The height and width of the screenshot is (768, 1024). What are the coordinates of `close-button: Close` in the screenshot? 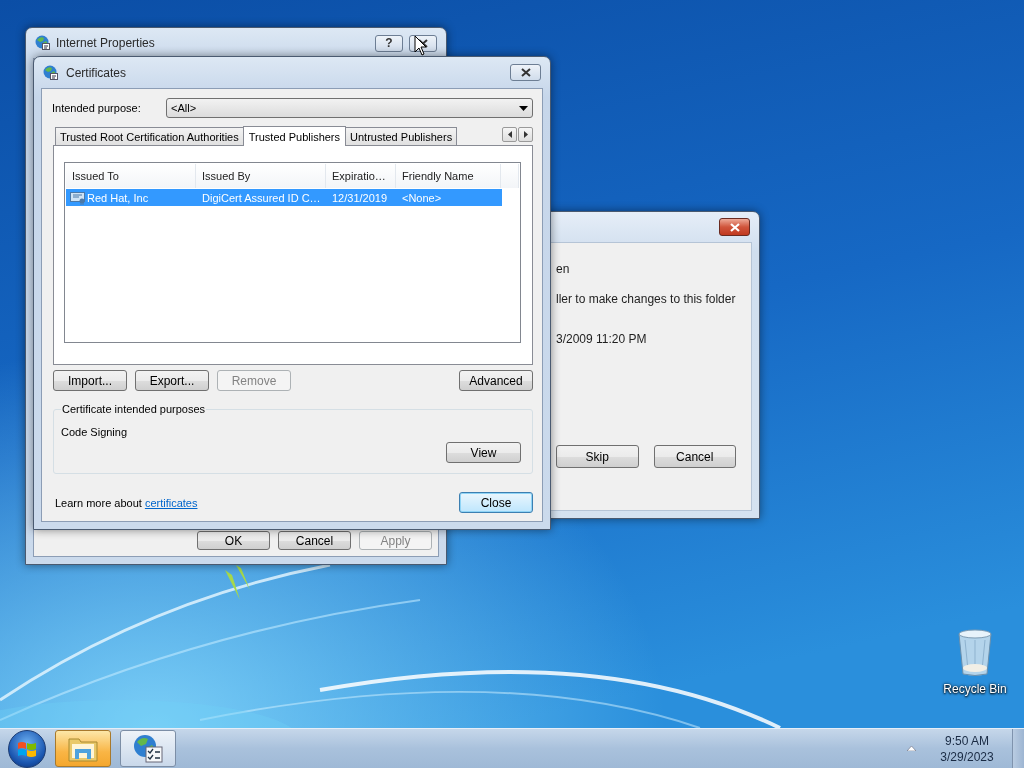 It's located at (496, 502).